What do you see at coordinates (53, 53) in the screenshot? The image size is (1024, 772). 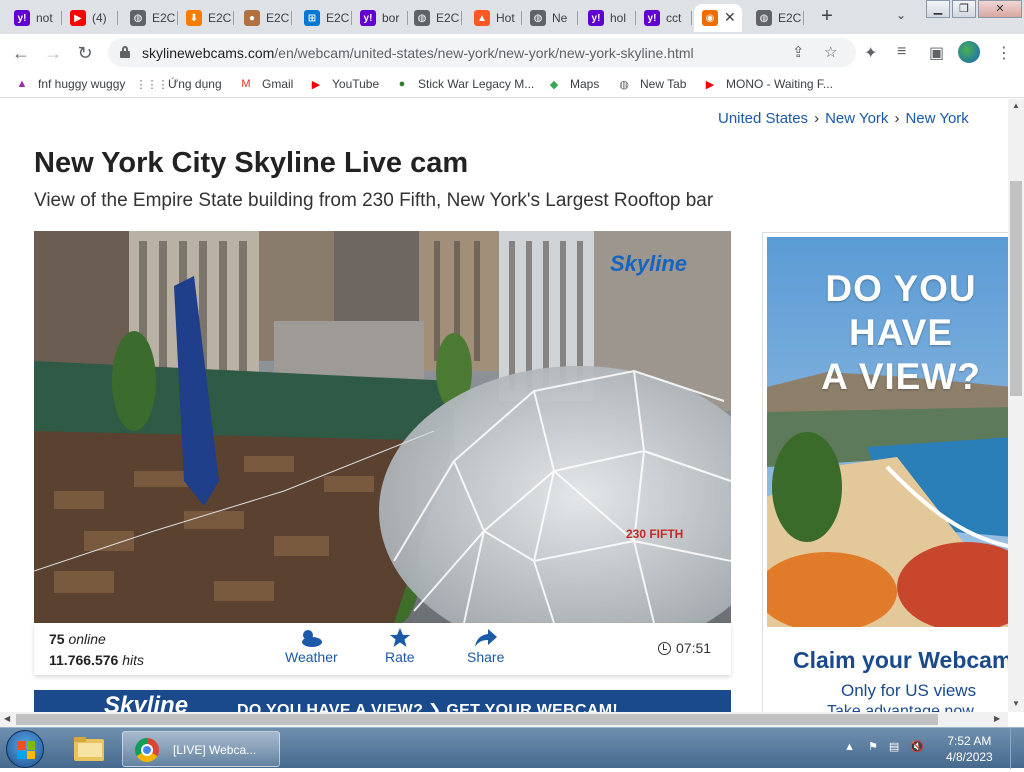 I see `forward-arrow-icon: →` at bounding box center [53, 53].